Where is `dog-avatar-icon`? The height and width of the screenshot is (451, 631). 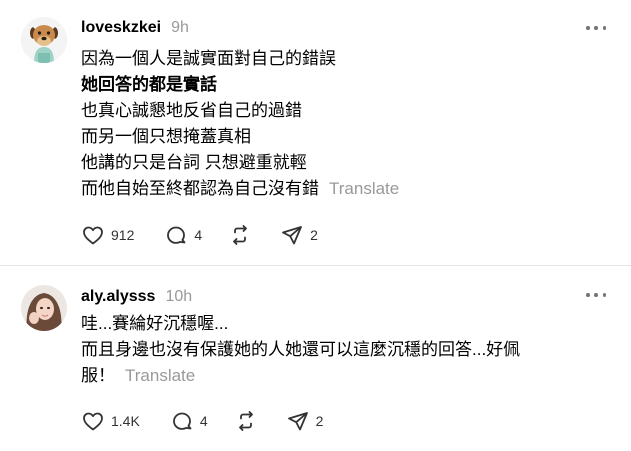 dog-avatar-icon is located at coordinates (44, 40).